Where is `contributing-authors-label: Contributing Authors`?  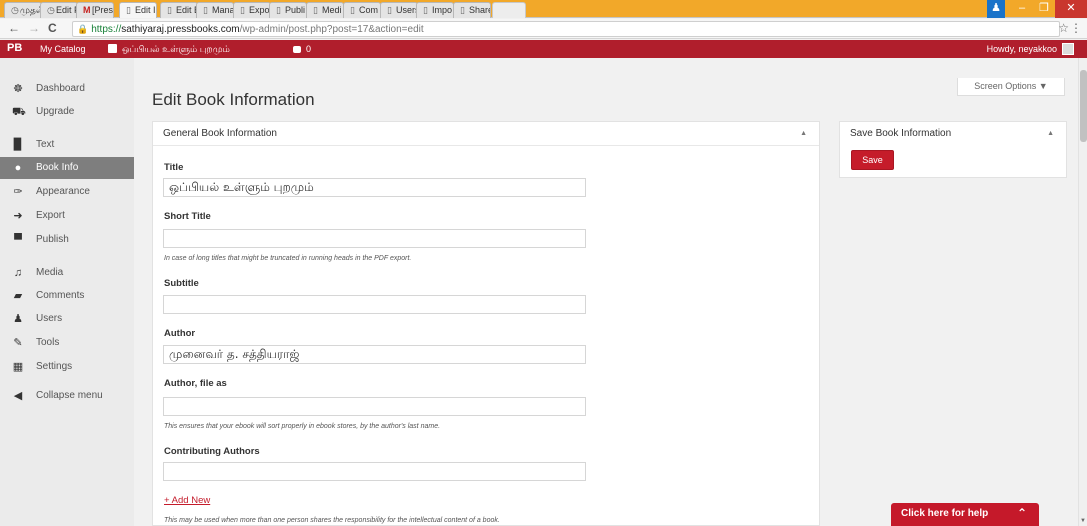
contributing-authors-label: Contributing Authors is located at coordinates (212, 451).